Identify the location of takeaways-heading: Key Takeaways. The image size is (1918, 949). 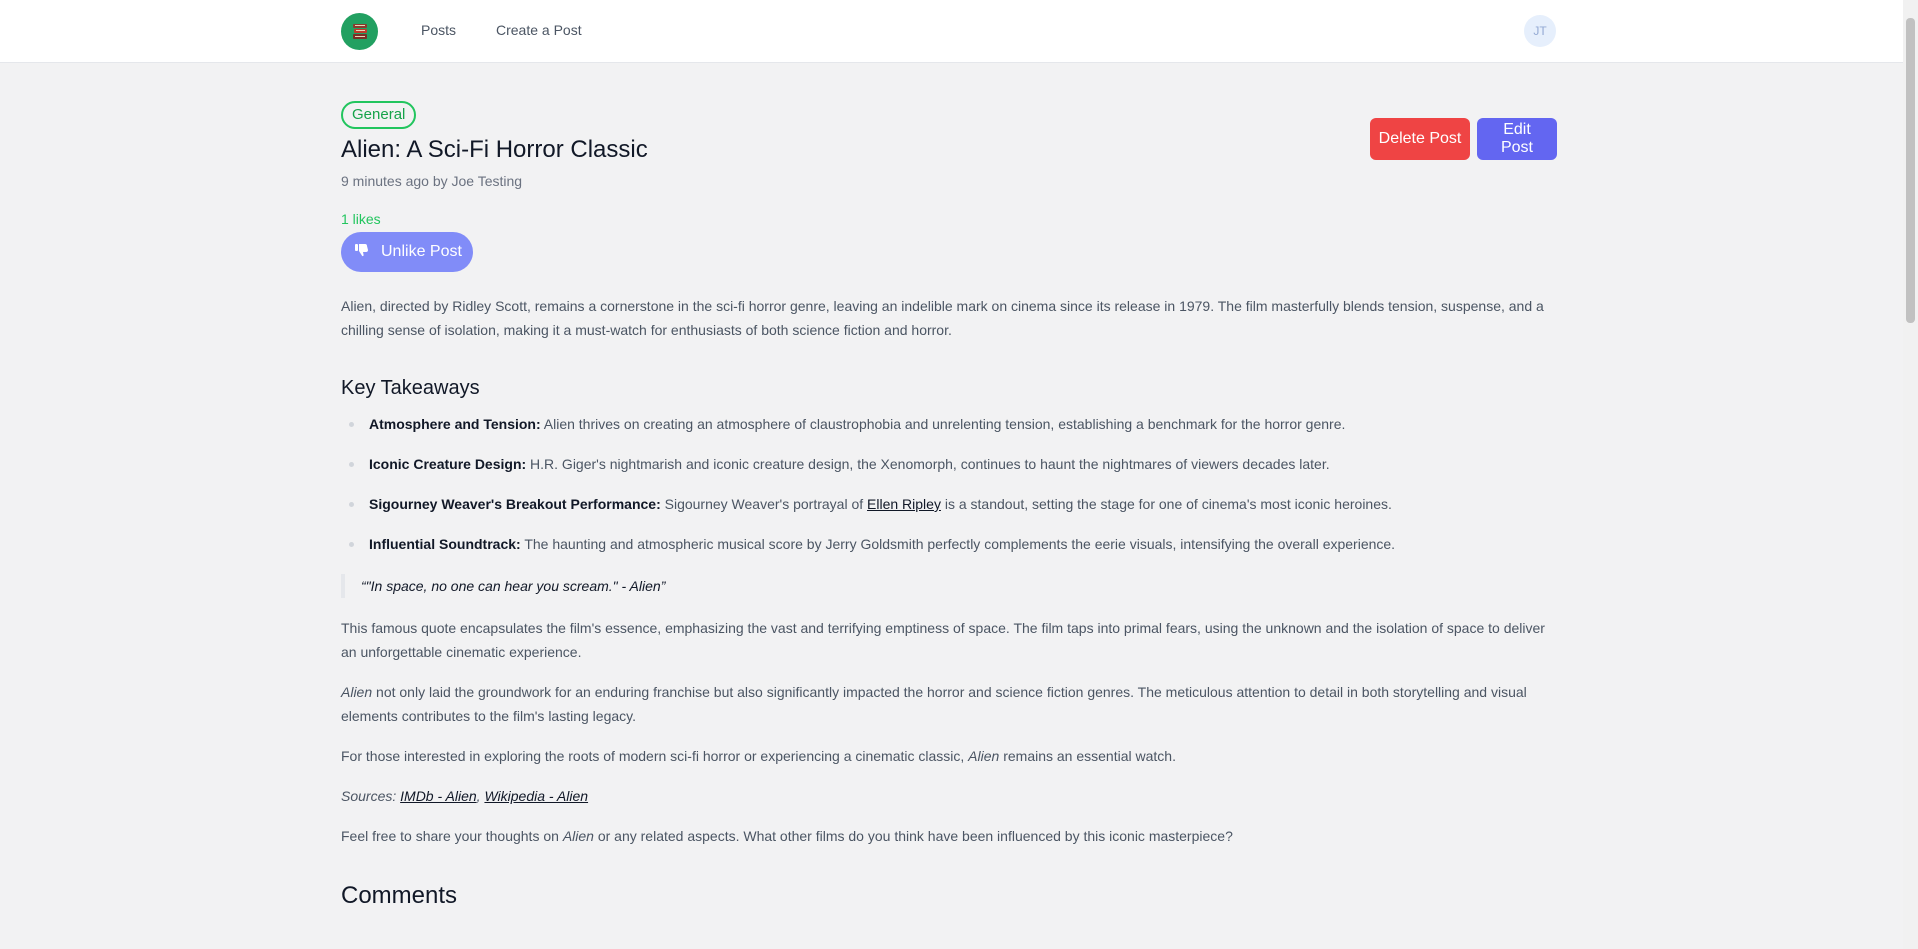
(410, 388).